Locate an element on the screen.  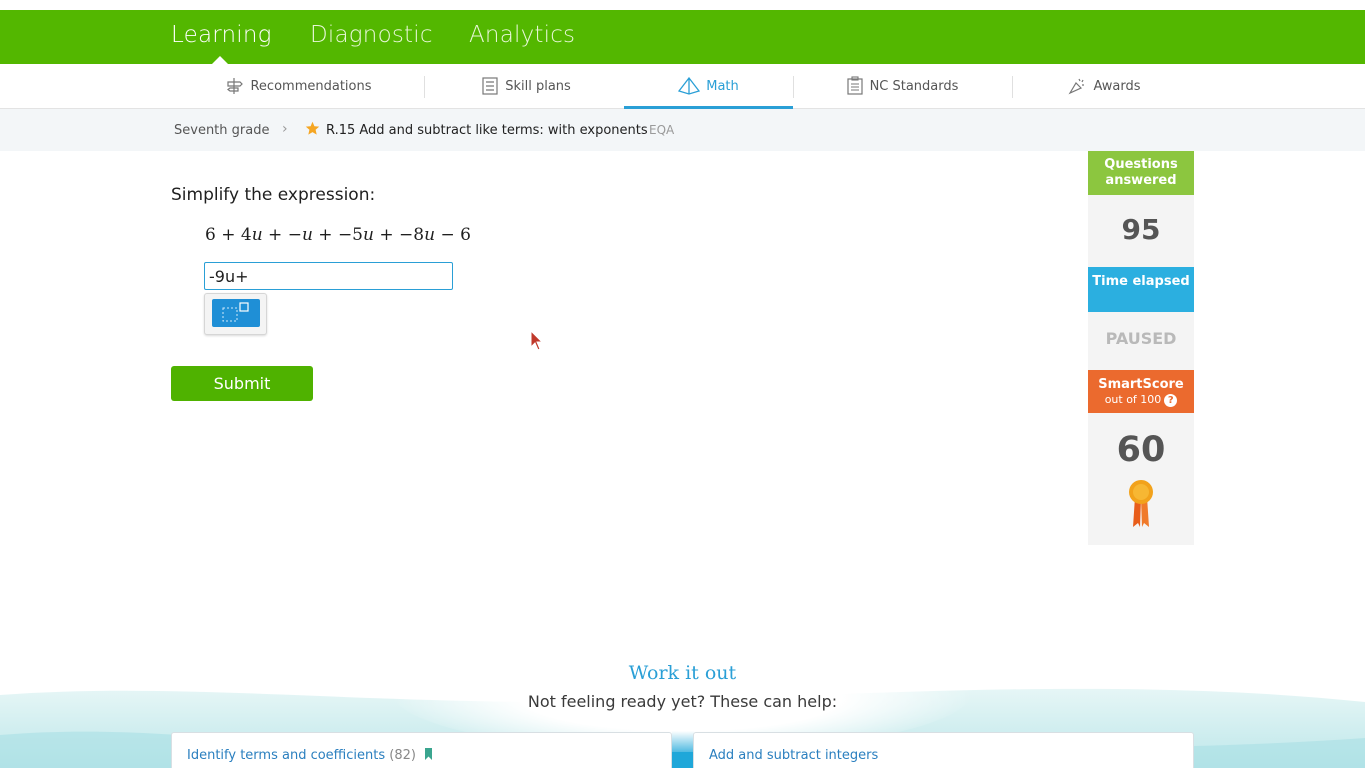
subnav-label: NC Standards is located at coordinates (914, 86).